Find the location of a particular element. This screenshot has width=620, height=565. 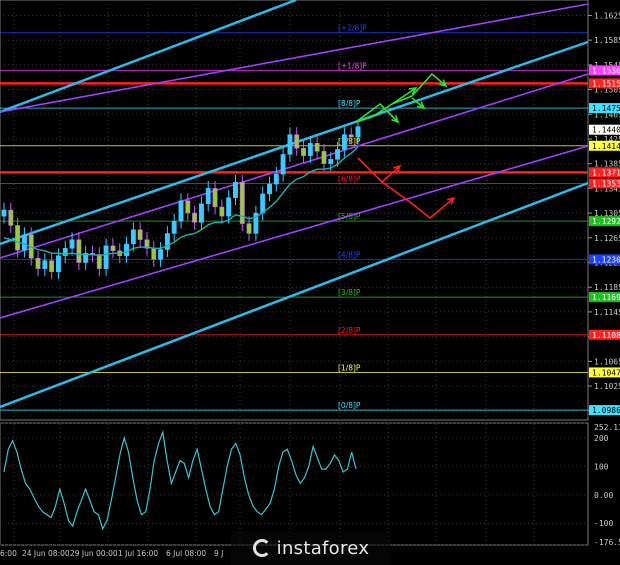

osc-tick-label-2: 100 is located at coordinates (601, 466).